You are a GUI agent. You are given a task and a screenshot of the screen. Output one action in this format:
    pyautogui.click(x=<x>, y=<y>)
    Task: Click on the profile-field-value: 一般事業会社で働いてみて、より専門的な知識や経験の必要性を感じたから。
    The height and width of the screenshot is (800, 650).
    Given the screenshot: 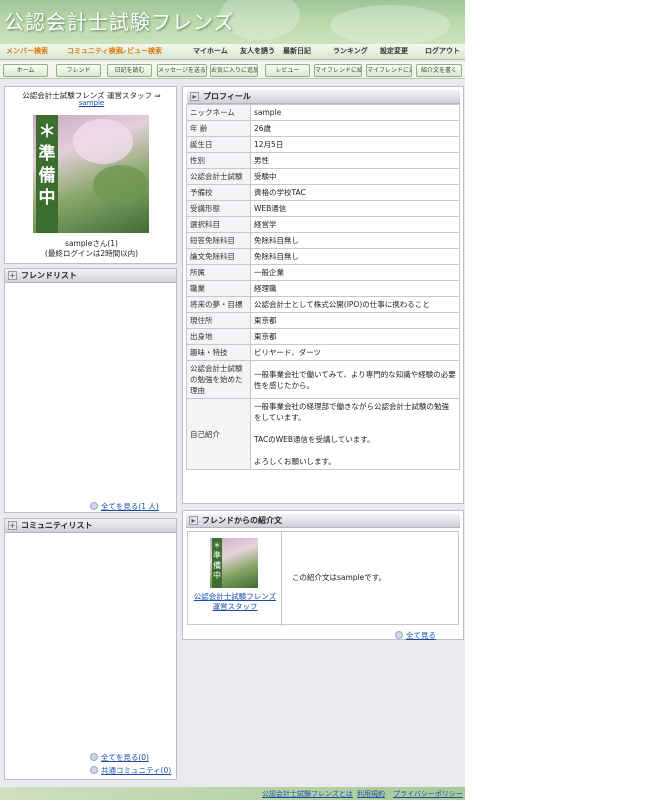 What is the action you would take?
    pyautogui.click(x=355, y=379)
    